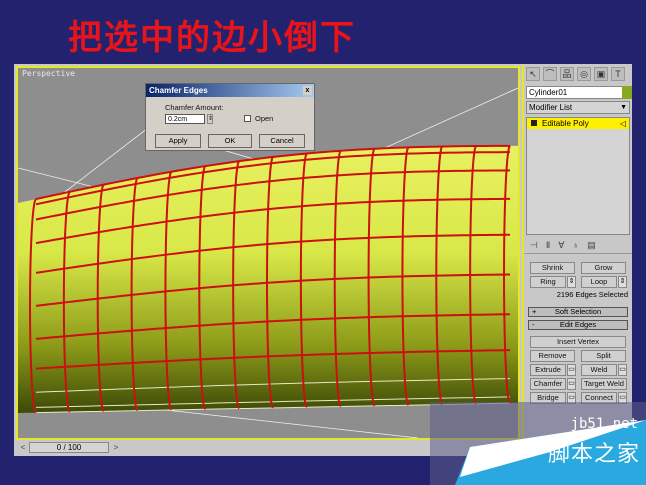 The width and height of the screenshot is (646, 485). What do you see at coordinates (48, 73) in the screenshot?
I see `viewport-label: Perspective` at bounding box center [48, 73].